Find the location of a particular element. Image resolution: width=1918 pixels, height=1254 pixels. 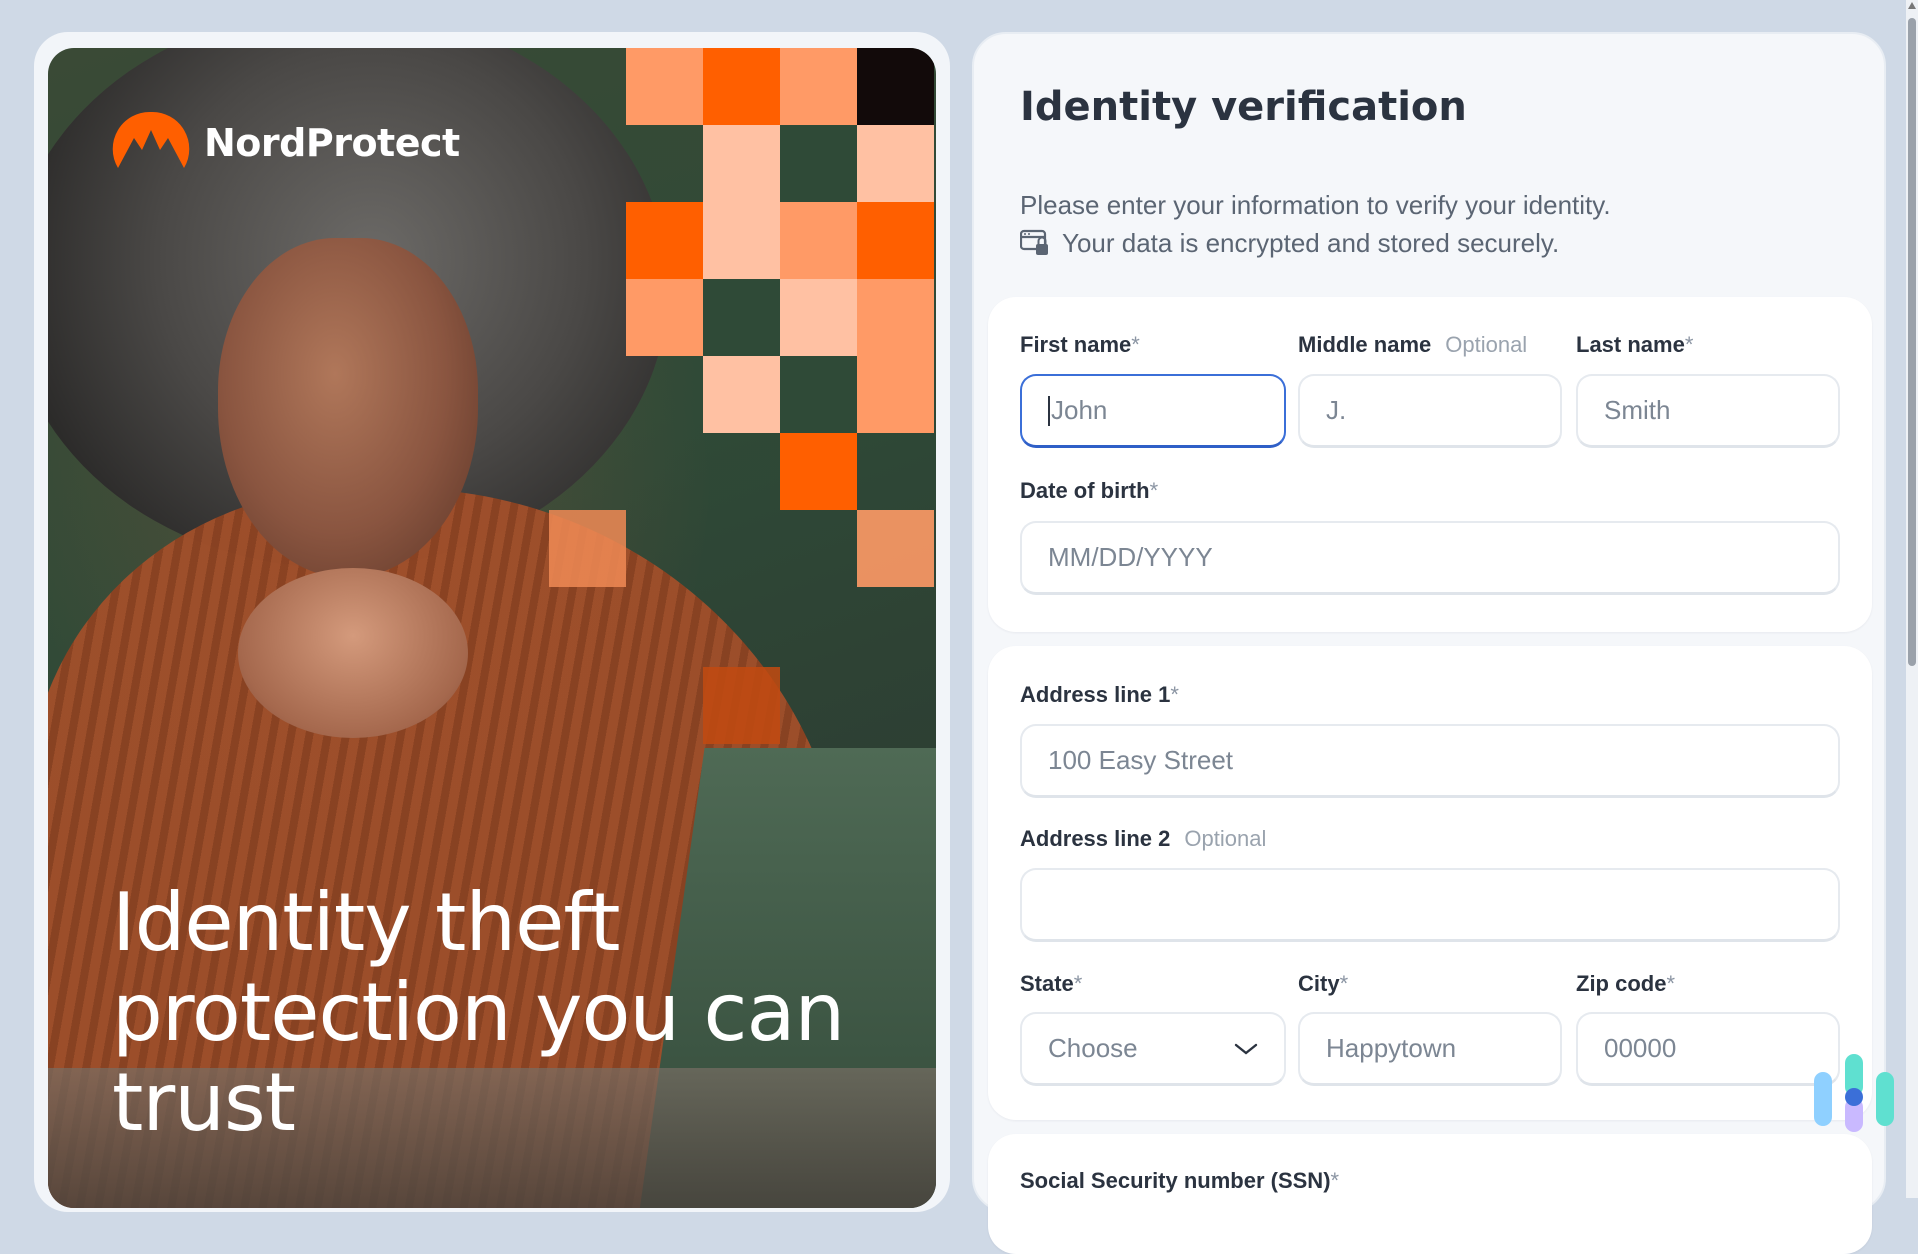

address1-label-text: Address line 1 is located at coordinates (1095, 694).